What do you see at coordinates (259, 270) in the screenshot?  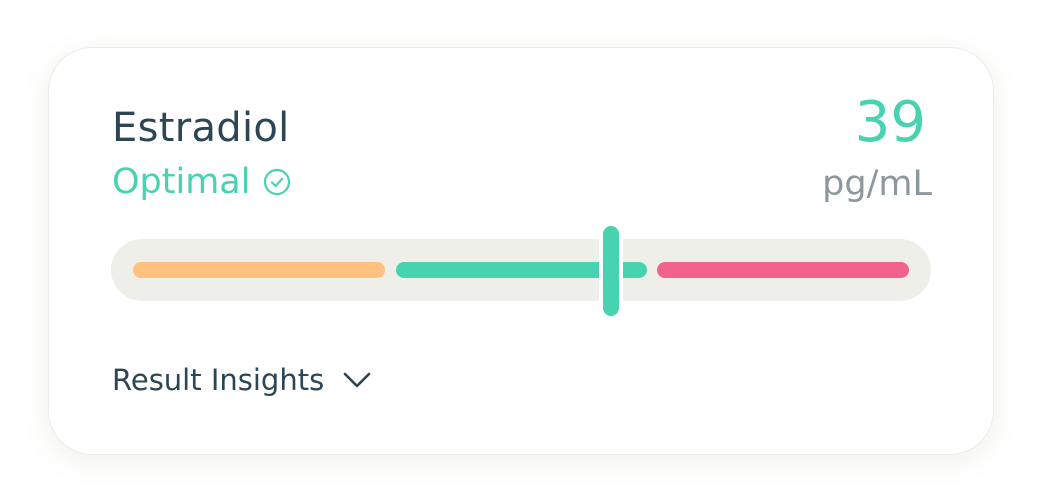 I see `range-segment-low` at bounding box center [259, 270].